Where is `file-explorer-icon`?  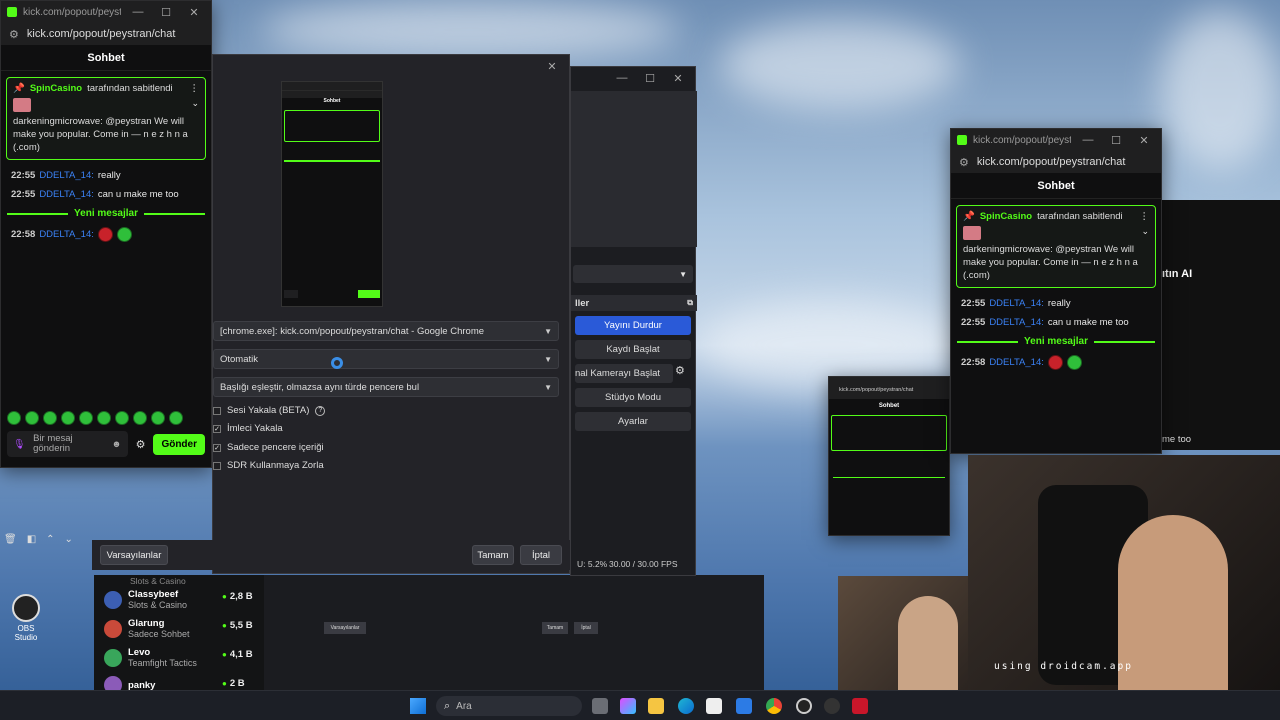
file-explorer-icon is located at coordinates (656, 706).